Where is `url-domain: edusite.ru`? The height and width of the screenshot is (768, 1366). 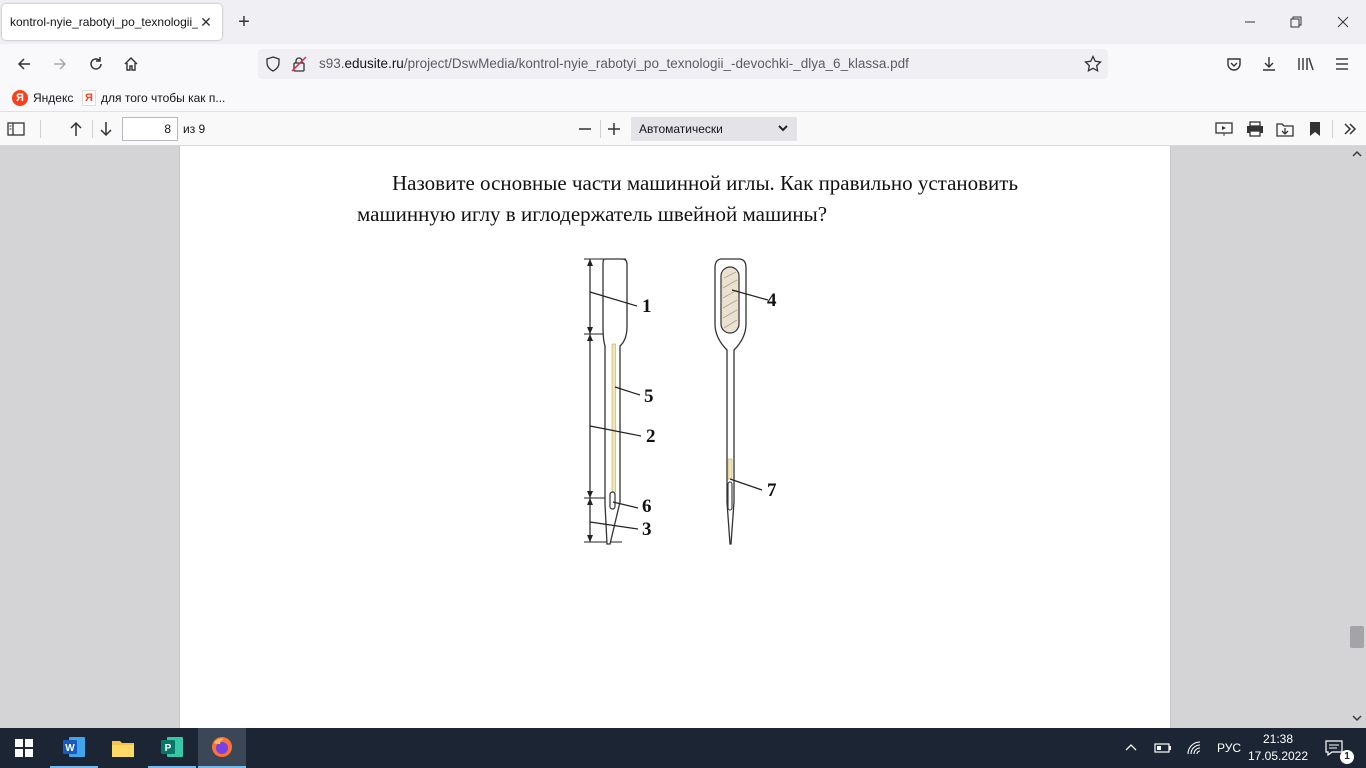 url-domain: edusite.ru is located at coordinates (374, 63).